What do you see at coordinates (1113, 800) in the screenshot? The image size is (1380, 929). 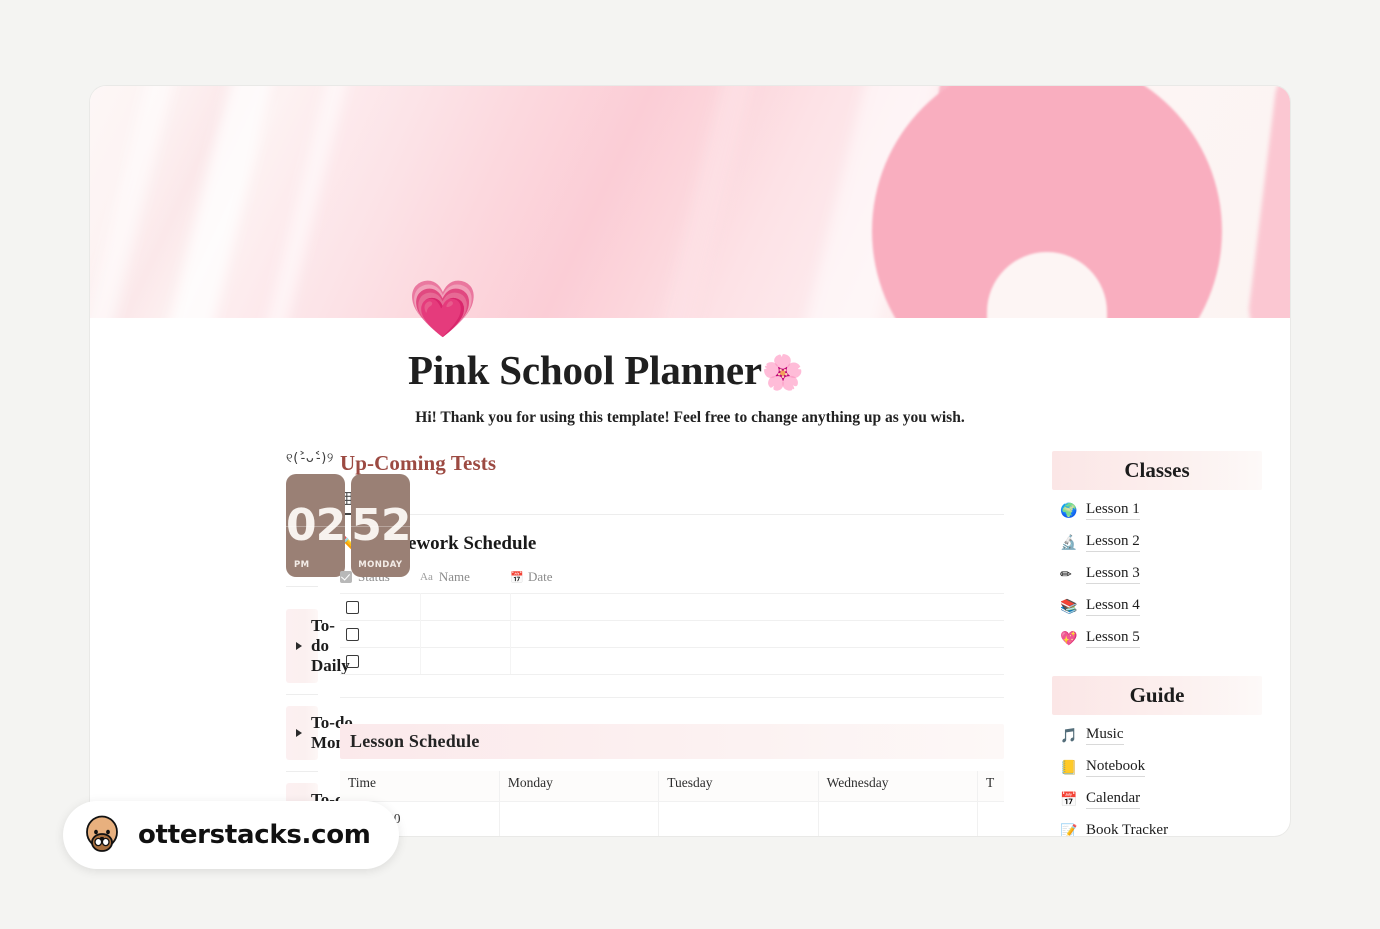 I see `guide-link-label: Calendar` at bounding box center [1113, 800].